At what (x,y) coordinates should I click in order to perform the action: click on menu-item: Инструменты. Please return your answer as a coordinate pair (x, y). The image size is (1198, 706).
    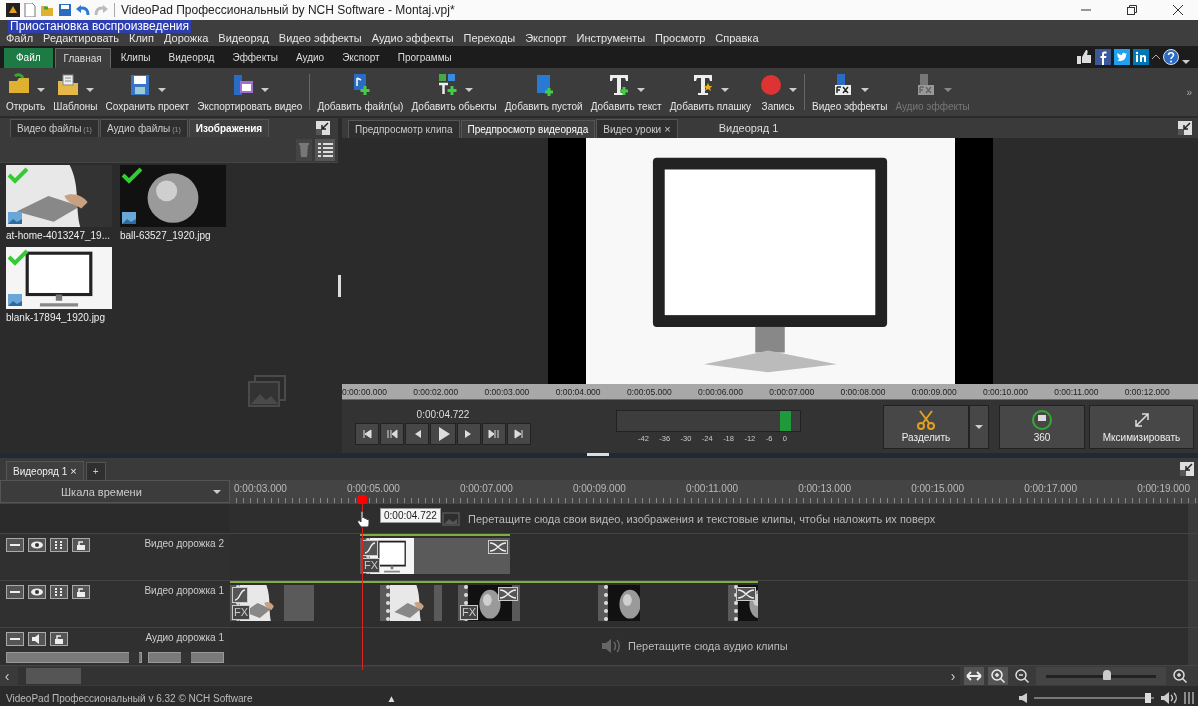
    Looking at the image, I should click on (611, 38).